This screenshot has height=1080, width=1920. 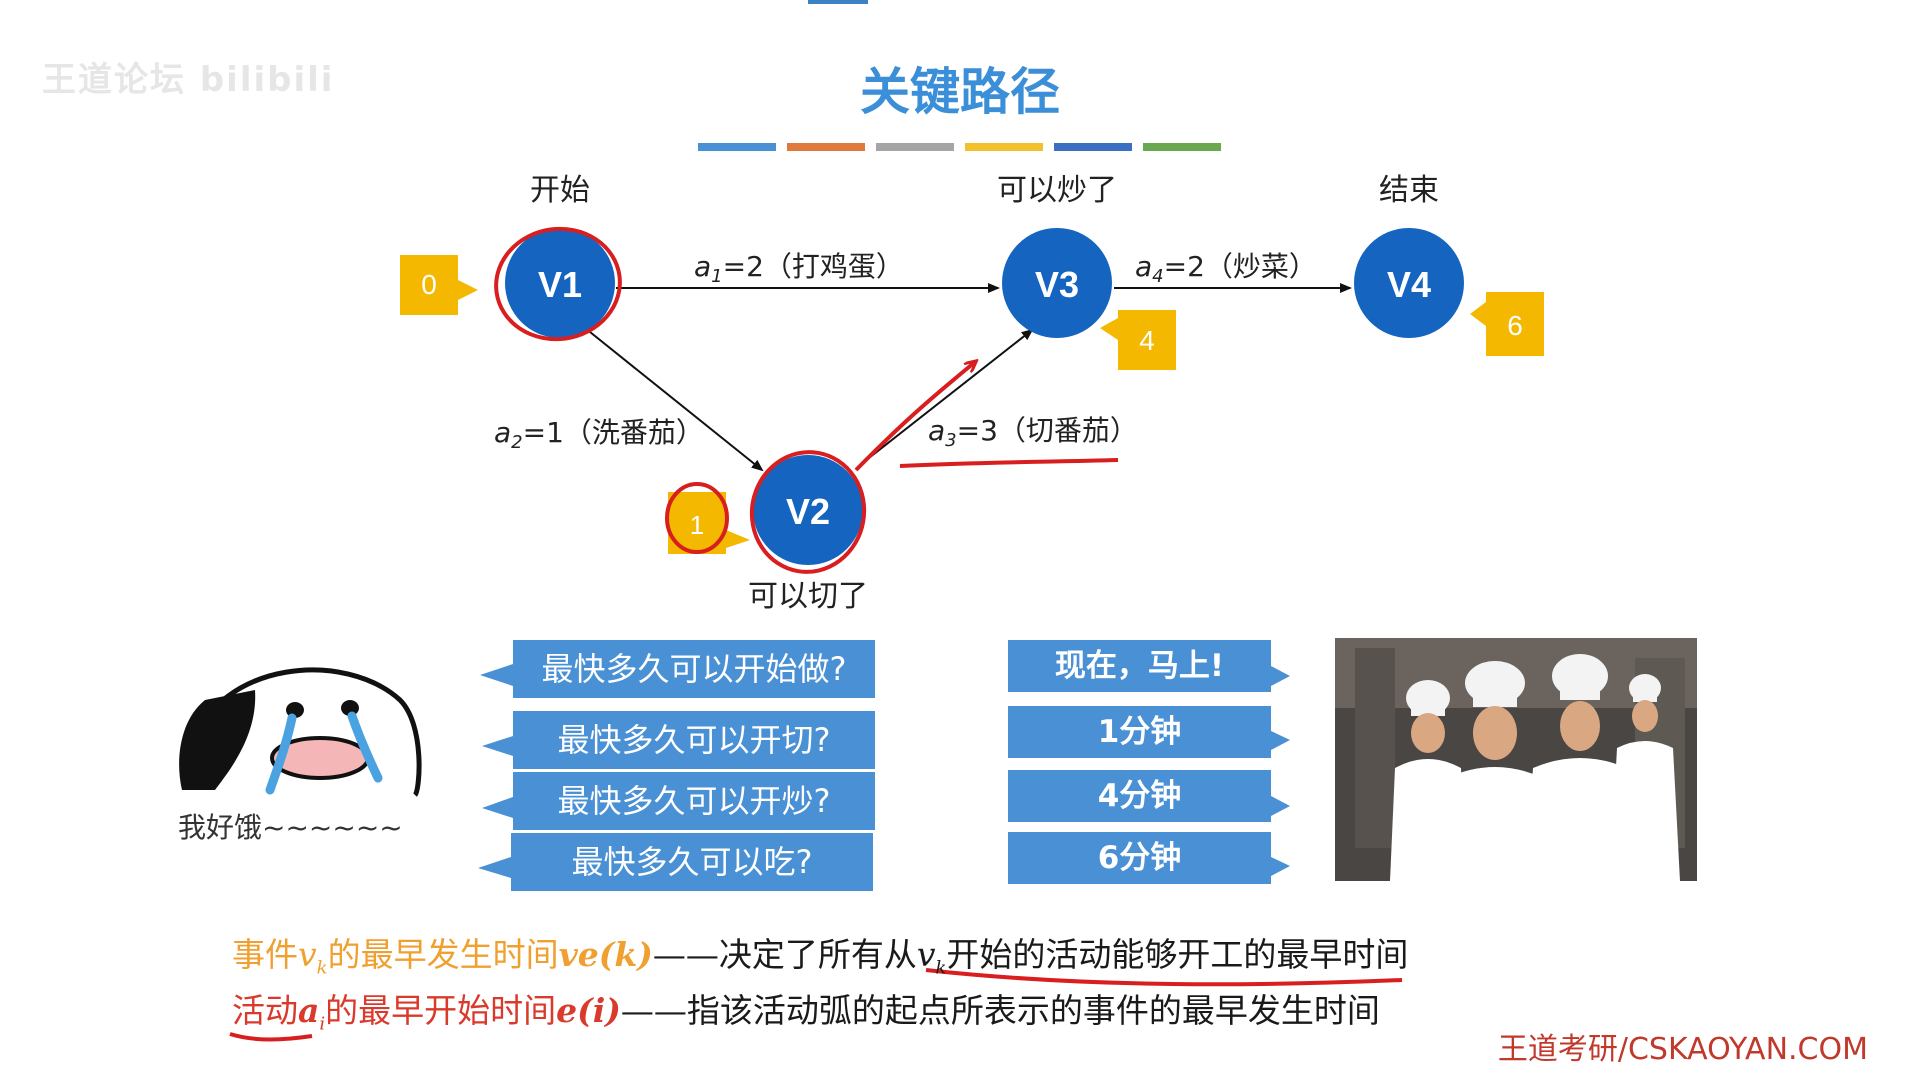 I want to click on callout-tails, so click(x=884, y=771).